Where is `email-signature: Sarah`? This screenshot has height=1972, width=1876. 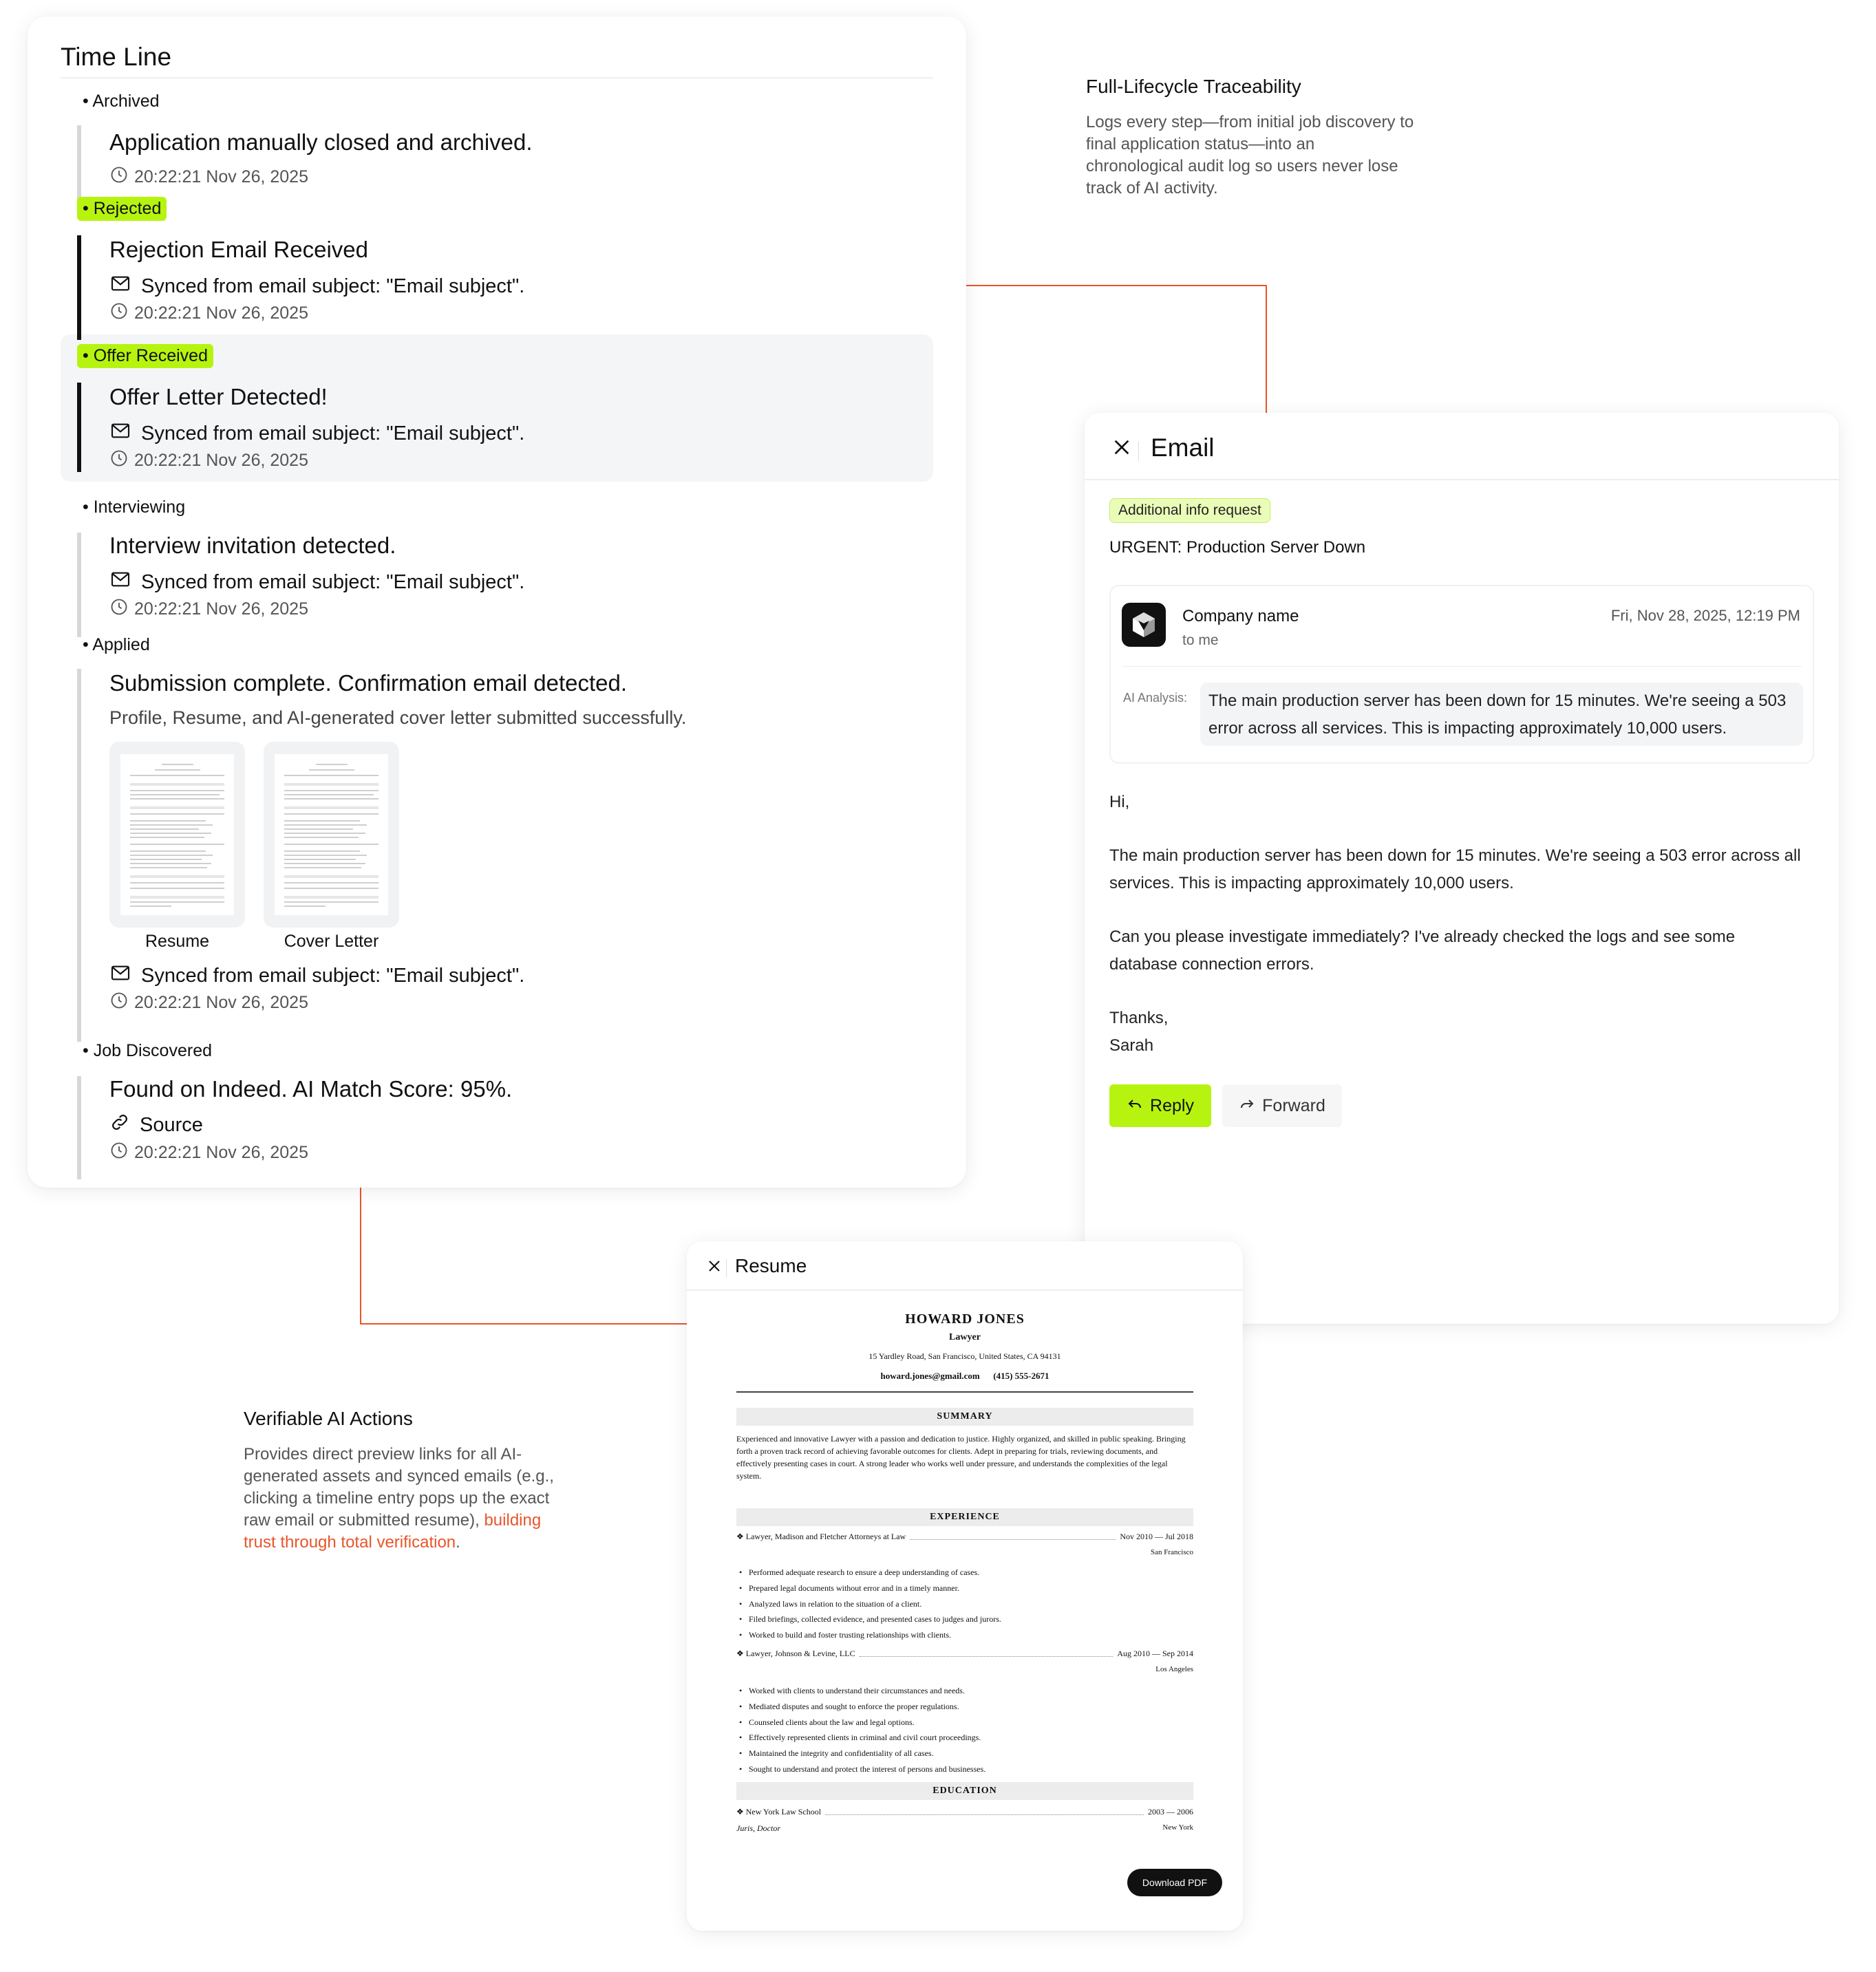 email-signature: Sarah is located at coordinates (1131, 1045).